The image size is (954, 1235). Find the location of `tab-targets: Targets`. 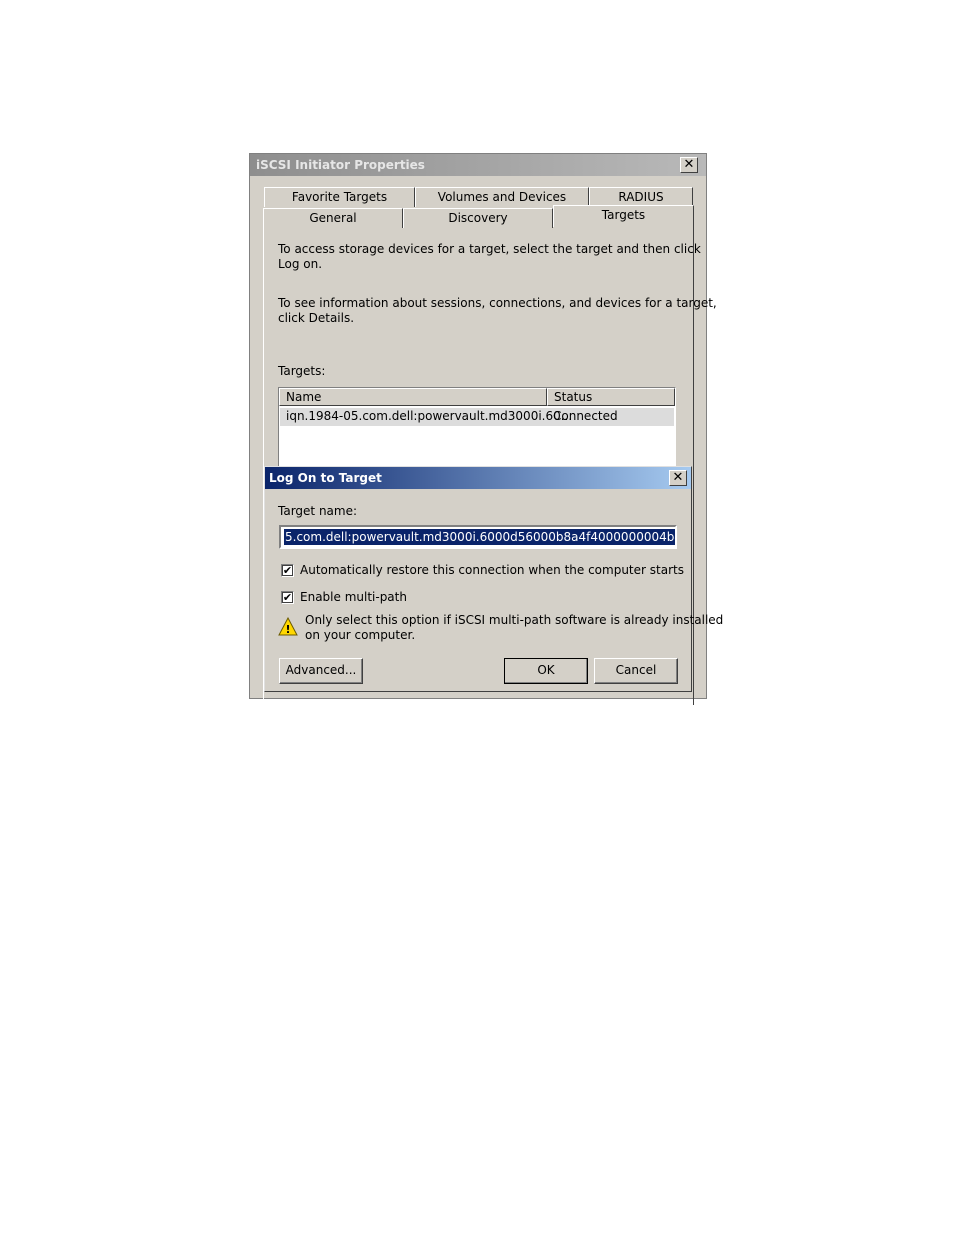

tab-targets: Targets is located at coordinates (623, 216).